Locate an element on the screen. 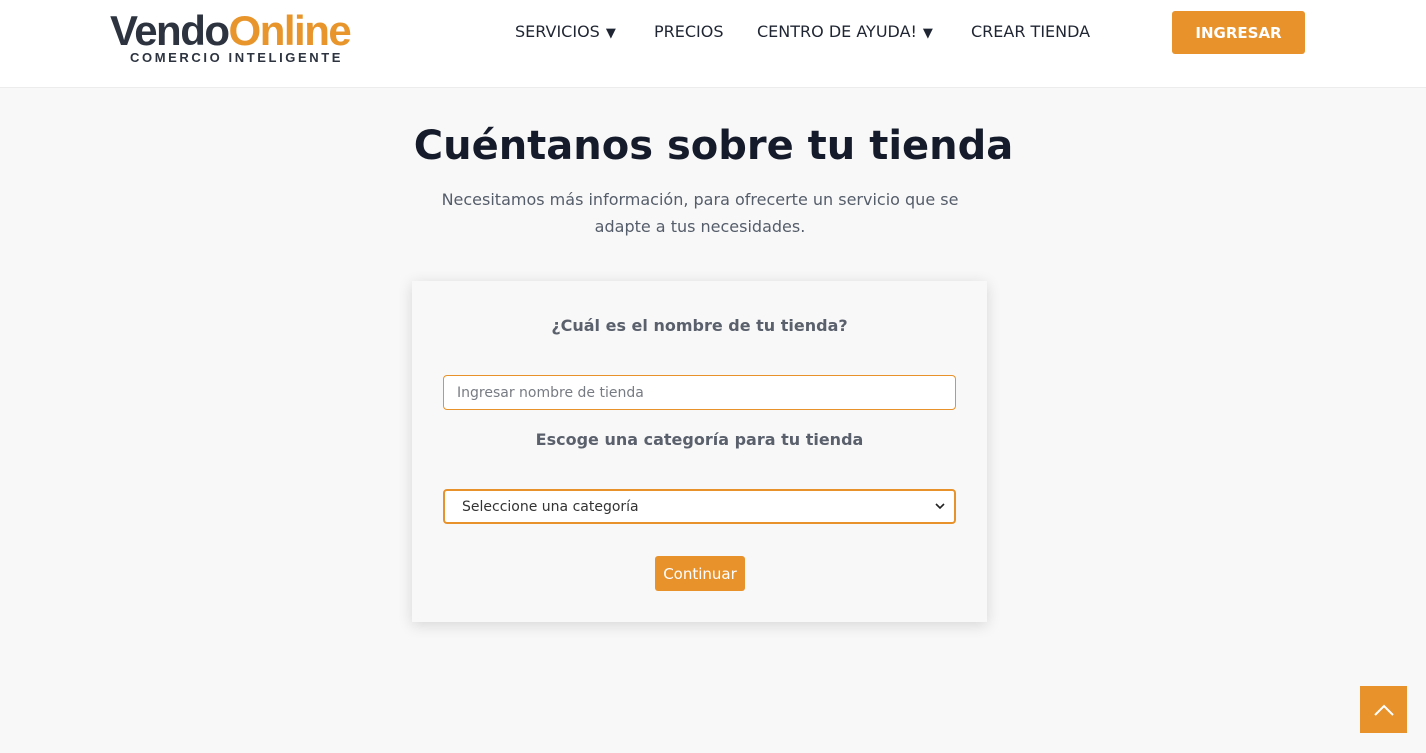 The width and height of the screenshot is (1426, 753). brand-name-part2: Online is located at coordinates (290, 30).